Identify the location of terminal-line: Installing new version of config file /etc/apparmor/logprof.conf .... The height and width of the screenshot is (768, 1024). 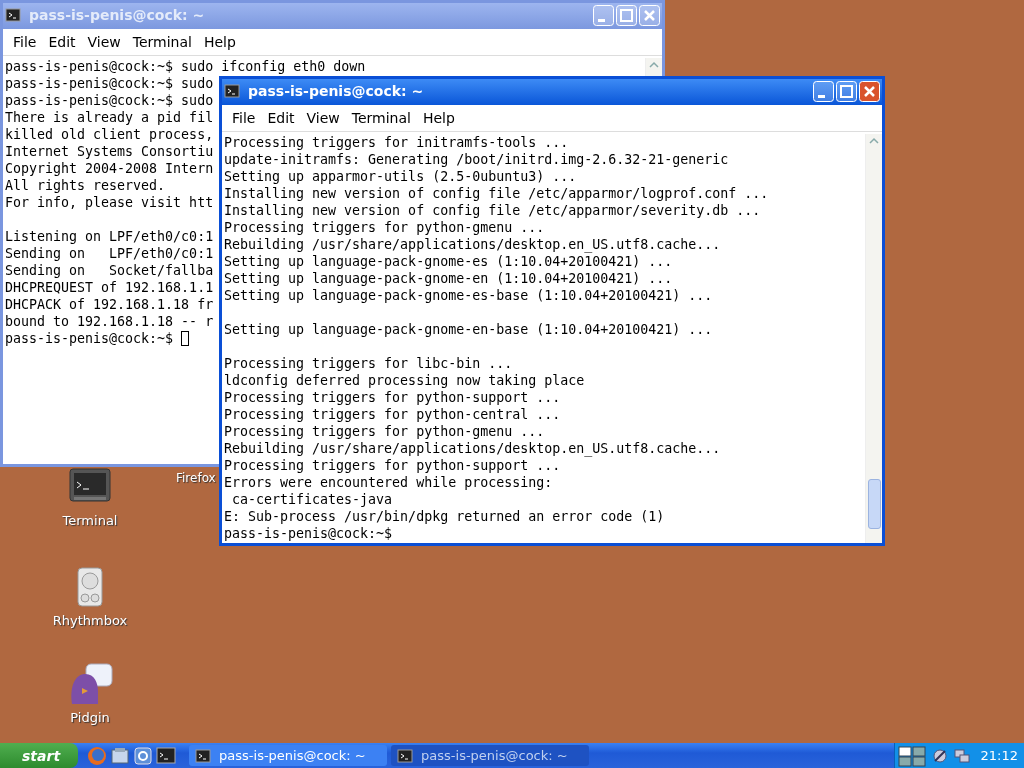
(496, 193).